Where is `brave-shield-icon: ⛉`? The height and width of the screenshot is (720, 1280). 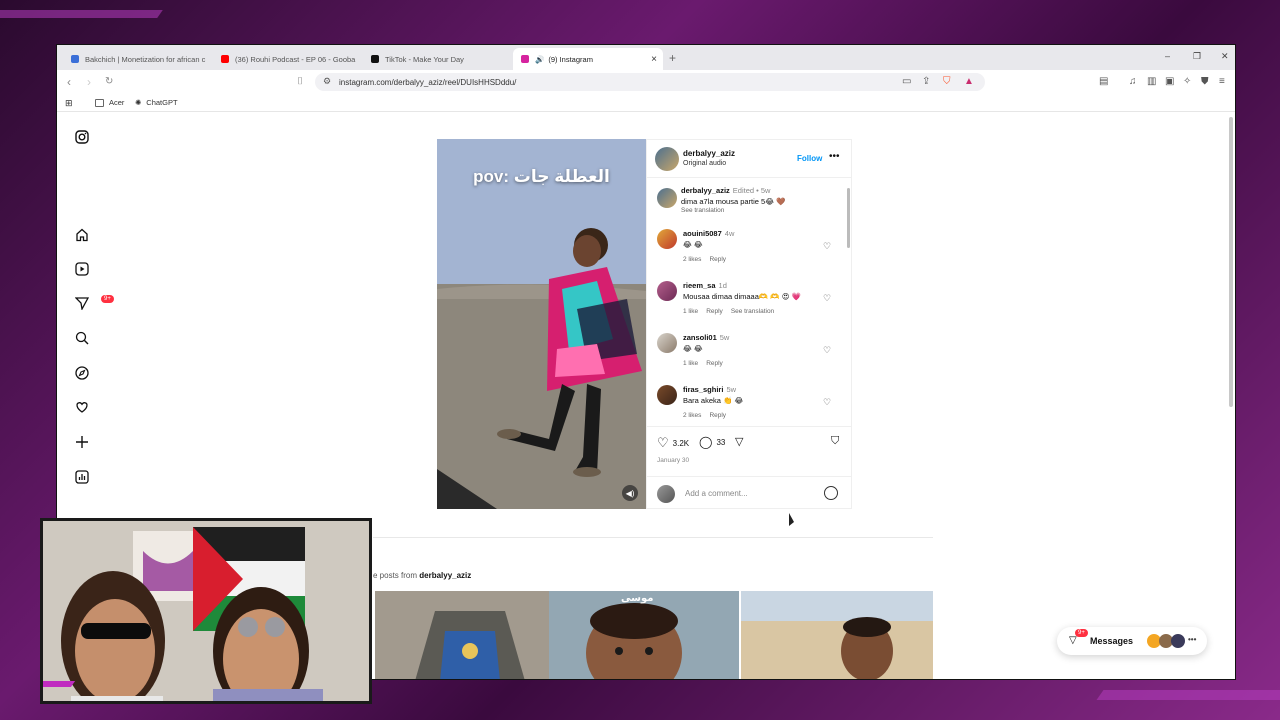
brave-shield-icon: ⛉ is located at coordinates (947, 81).